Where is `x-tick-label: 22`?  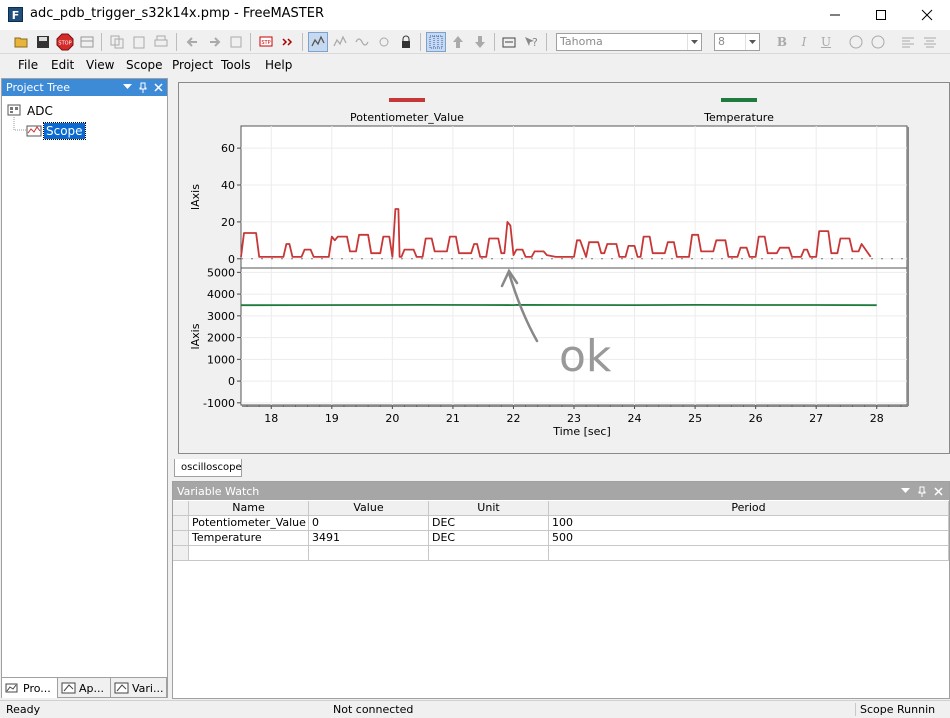
x-tick-label: 22 is located at coordinates (513, 418).